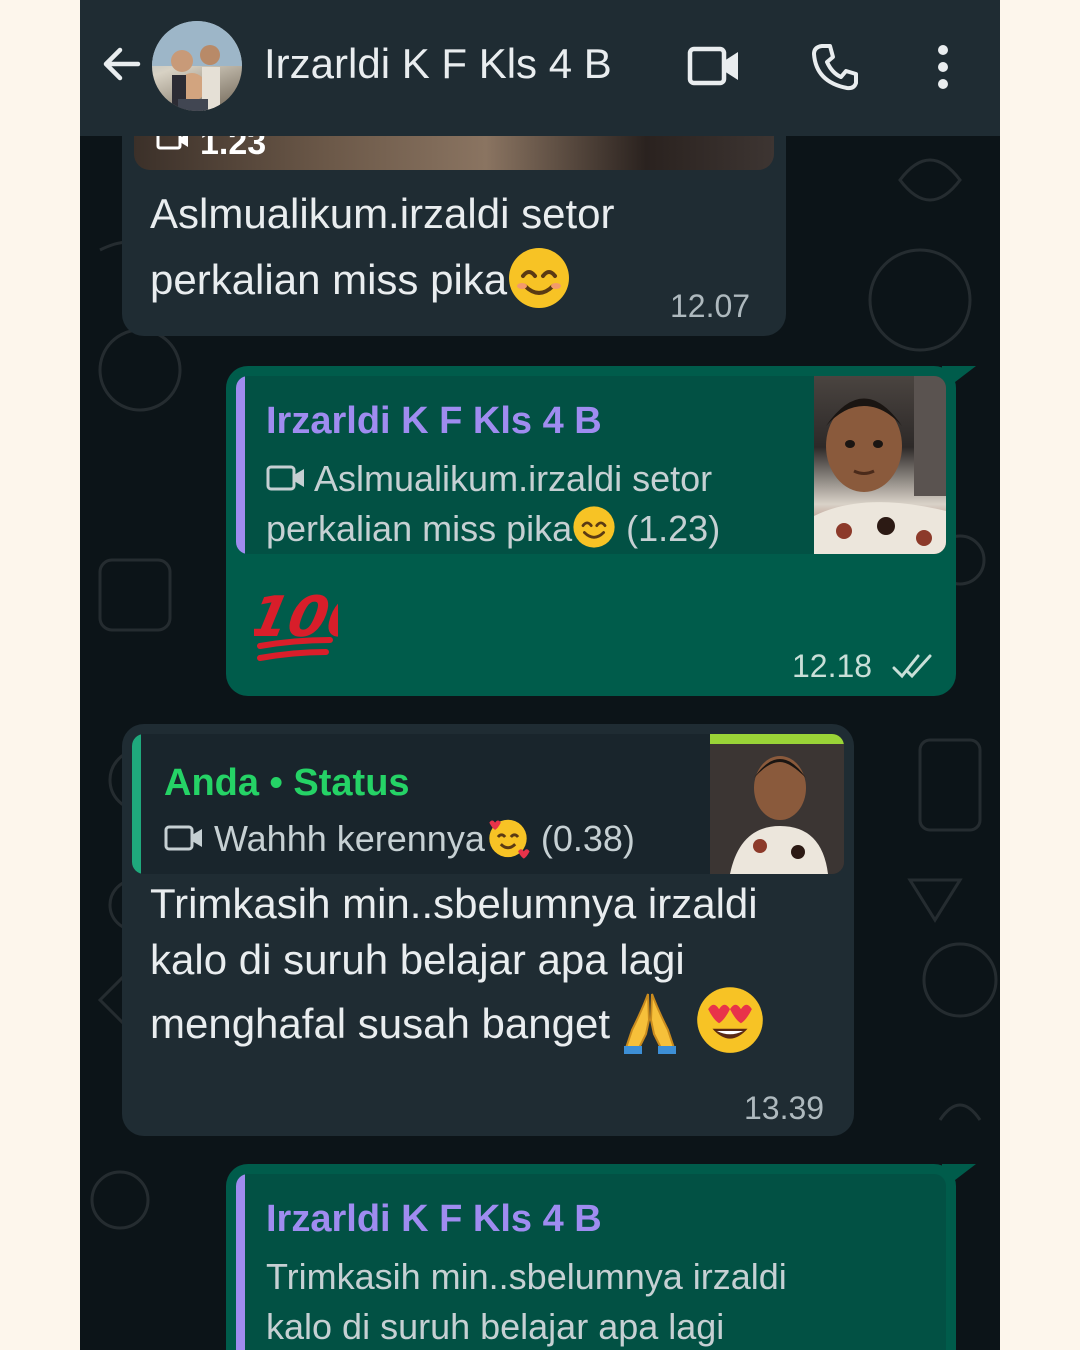 The height and width of the screenshot is (1350, 1080). What do you see at coordinates (197, 66) in the screenshot?
I see `contact-avatar` at bounding box center [197, 66].